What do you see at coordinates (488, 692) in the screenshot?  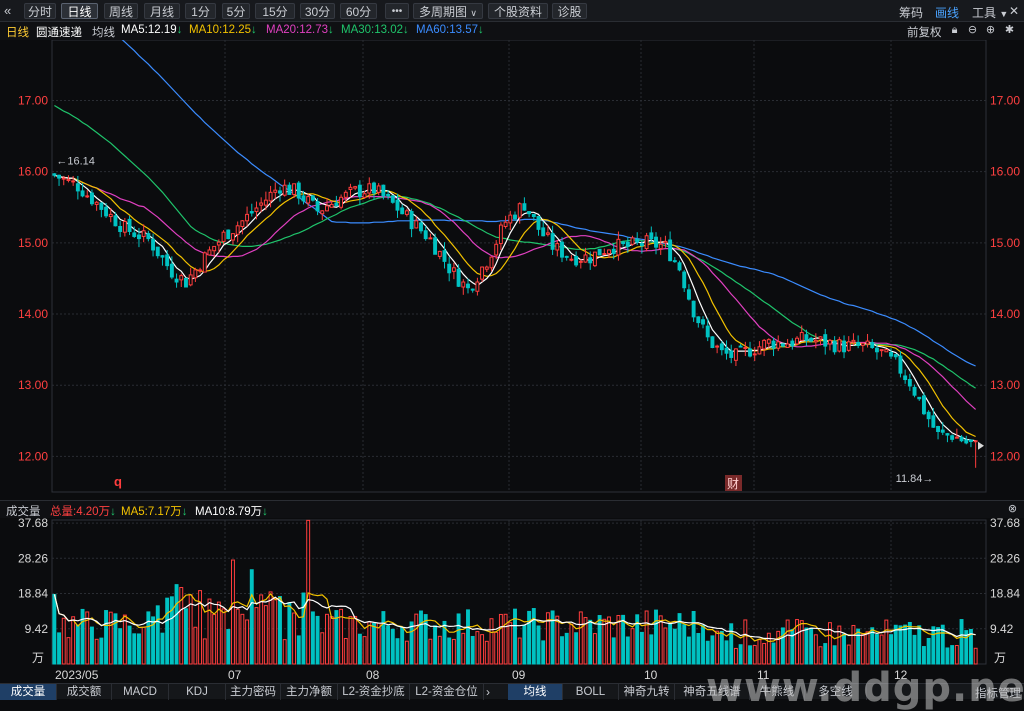 I see `chevron-right-icon: ›` at bounding box center [488, 692].